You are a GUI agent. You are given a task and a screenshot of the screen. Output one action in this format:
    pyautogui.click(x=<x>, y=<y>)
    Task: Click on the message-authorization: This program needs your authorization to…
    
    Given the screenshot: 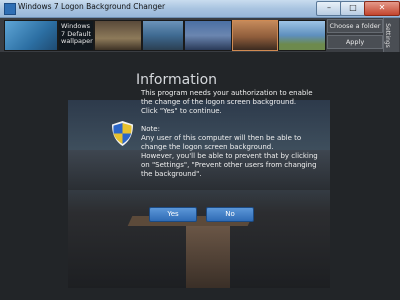 What is the action you would take?
    pyautogui.click(x=227, y=97)
    